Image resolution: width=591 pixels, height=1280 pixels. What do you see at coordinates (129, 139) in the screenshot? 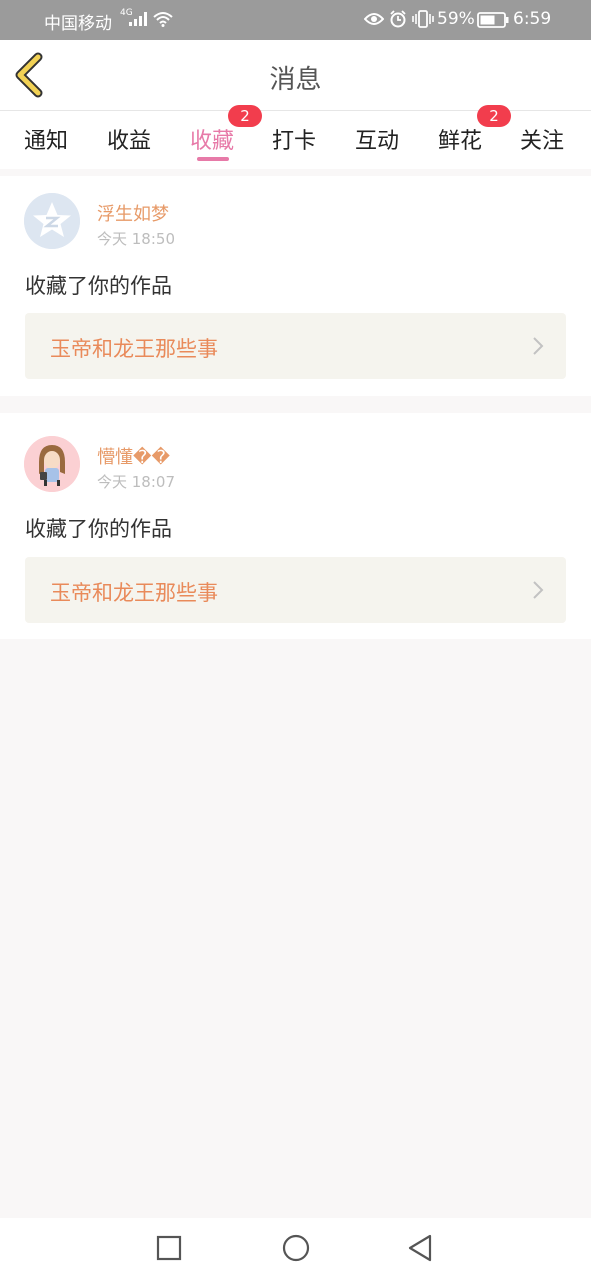
I see `tab-earnings: 收益` at bounding box center [129, 139].